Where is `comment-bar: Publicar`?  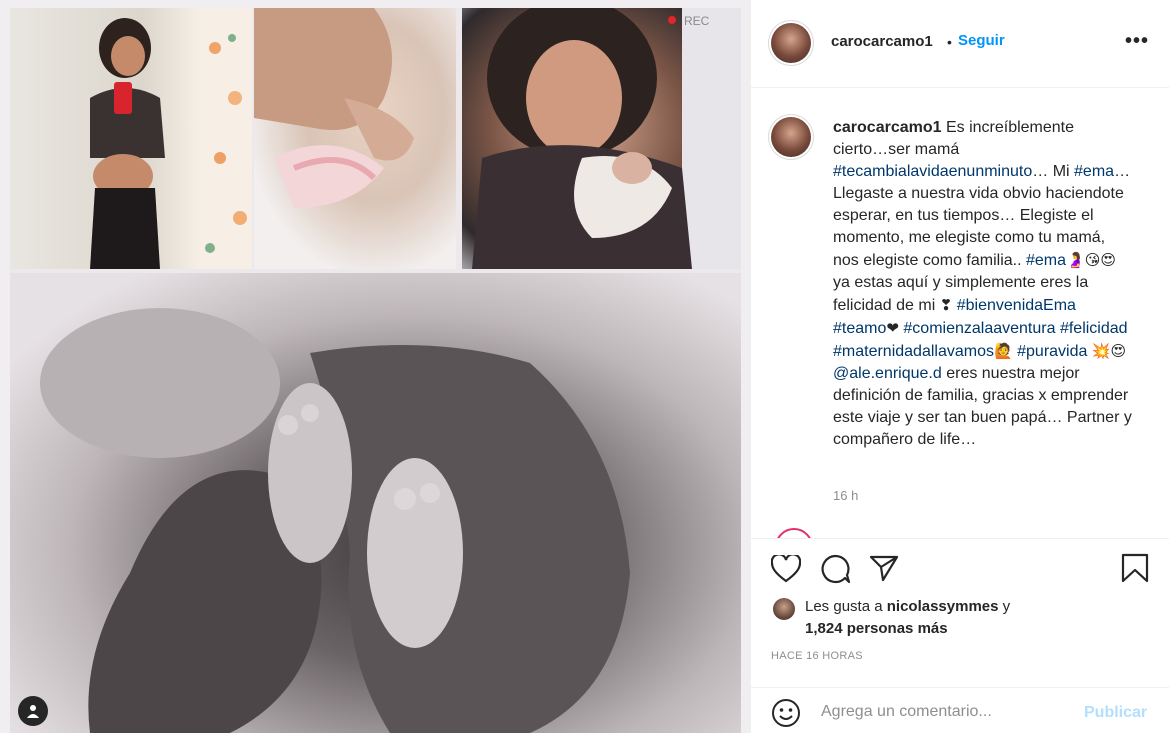 comment-bar: Publicar is located at coordinates (960, 710).